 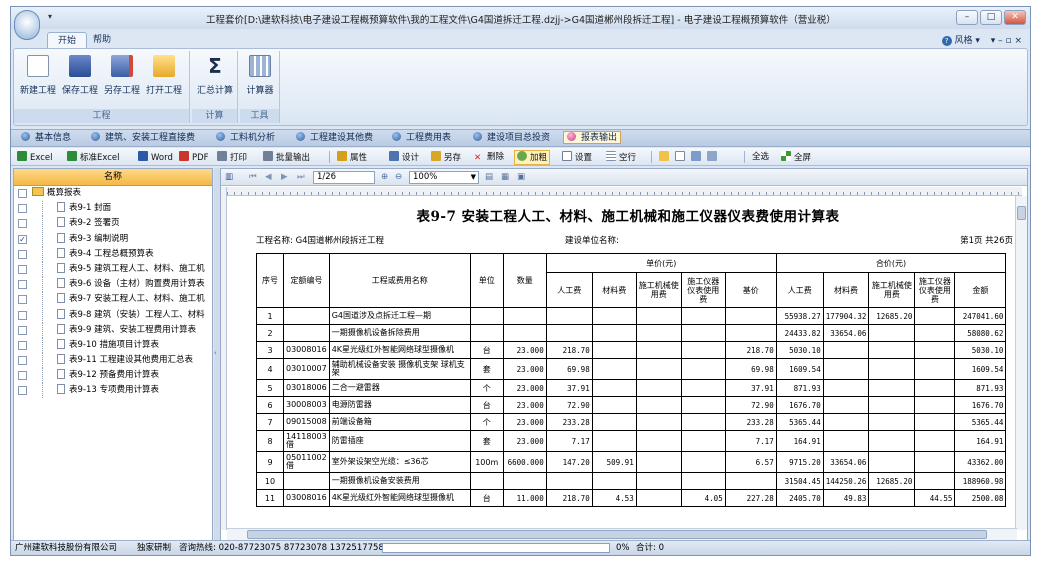 I want to click on table-cell: 218.70, so click(x=750, y=350).